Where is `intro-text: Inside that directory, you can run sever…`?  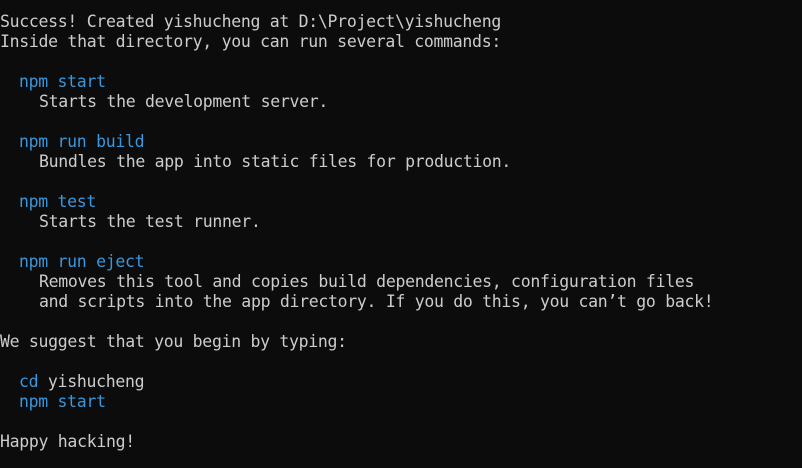 intro-text: Inside that directory, you can run sever… is located at coordinates (250, 41).